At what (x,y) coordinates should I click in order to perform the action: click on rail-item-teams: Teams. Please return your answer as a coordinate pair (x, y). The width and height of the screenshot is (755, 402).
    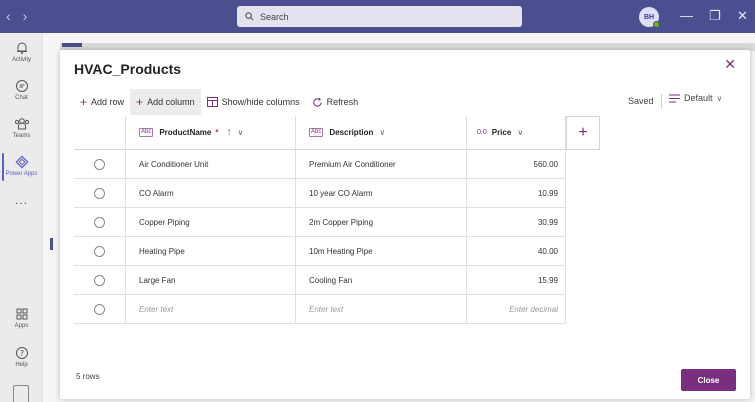
    Looking at the image, I should click on (21, 128).